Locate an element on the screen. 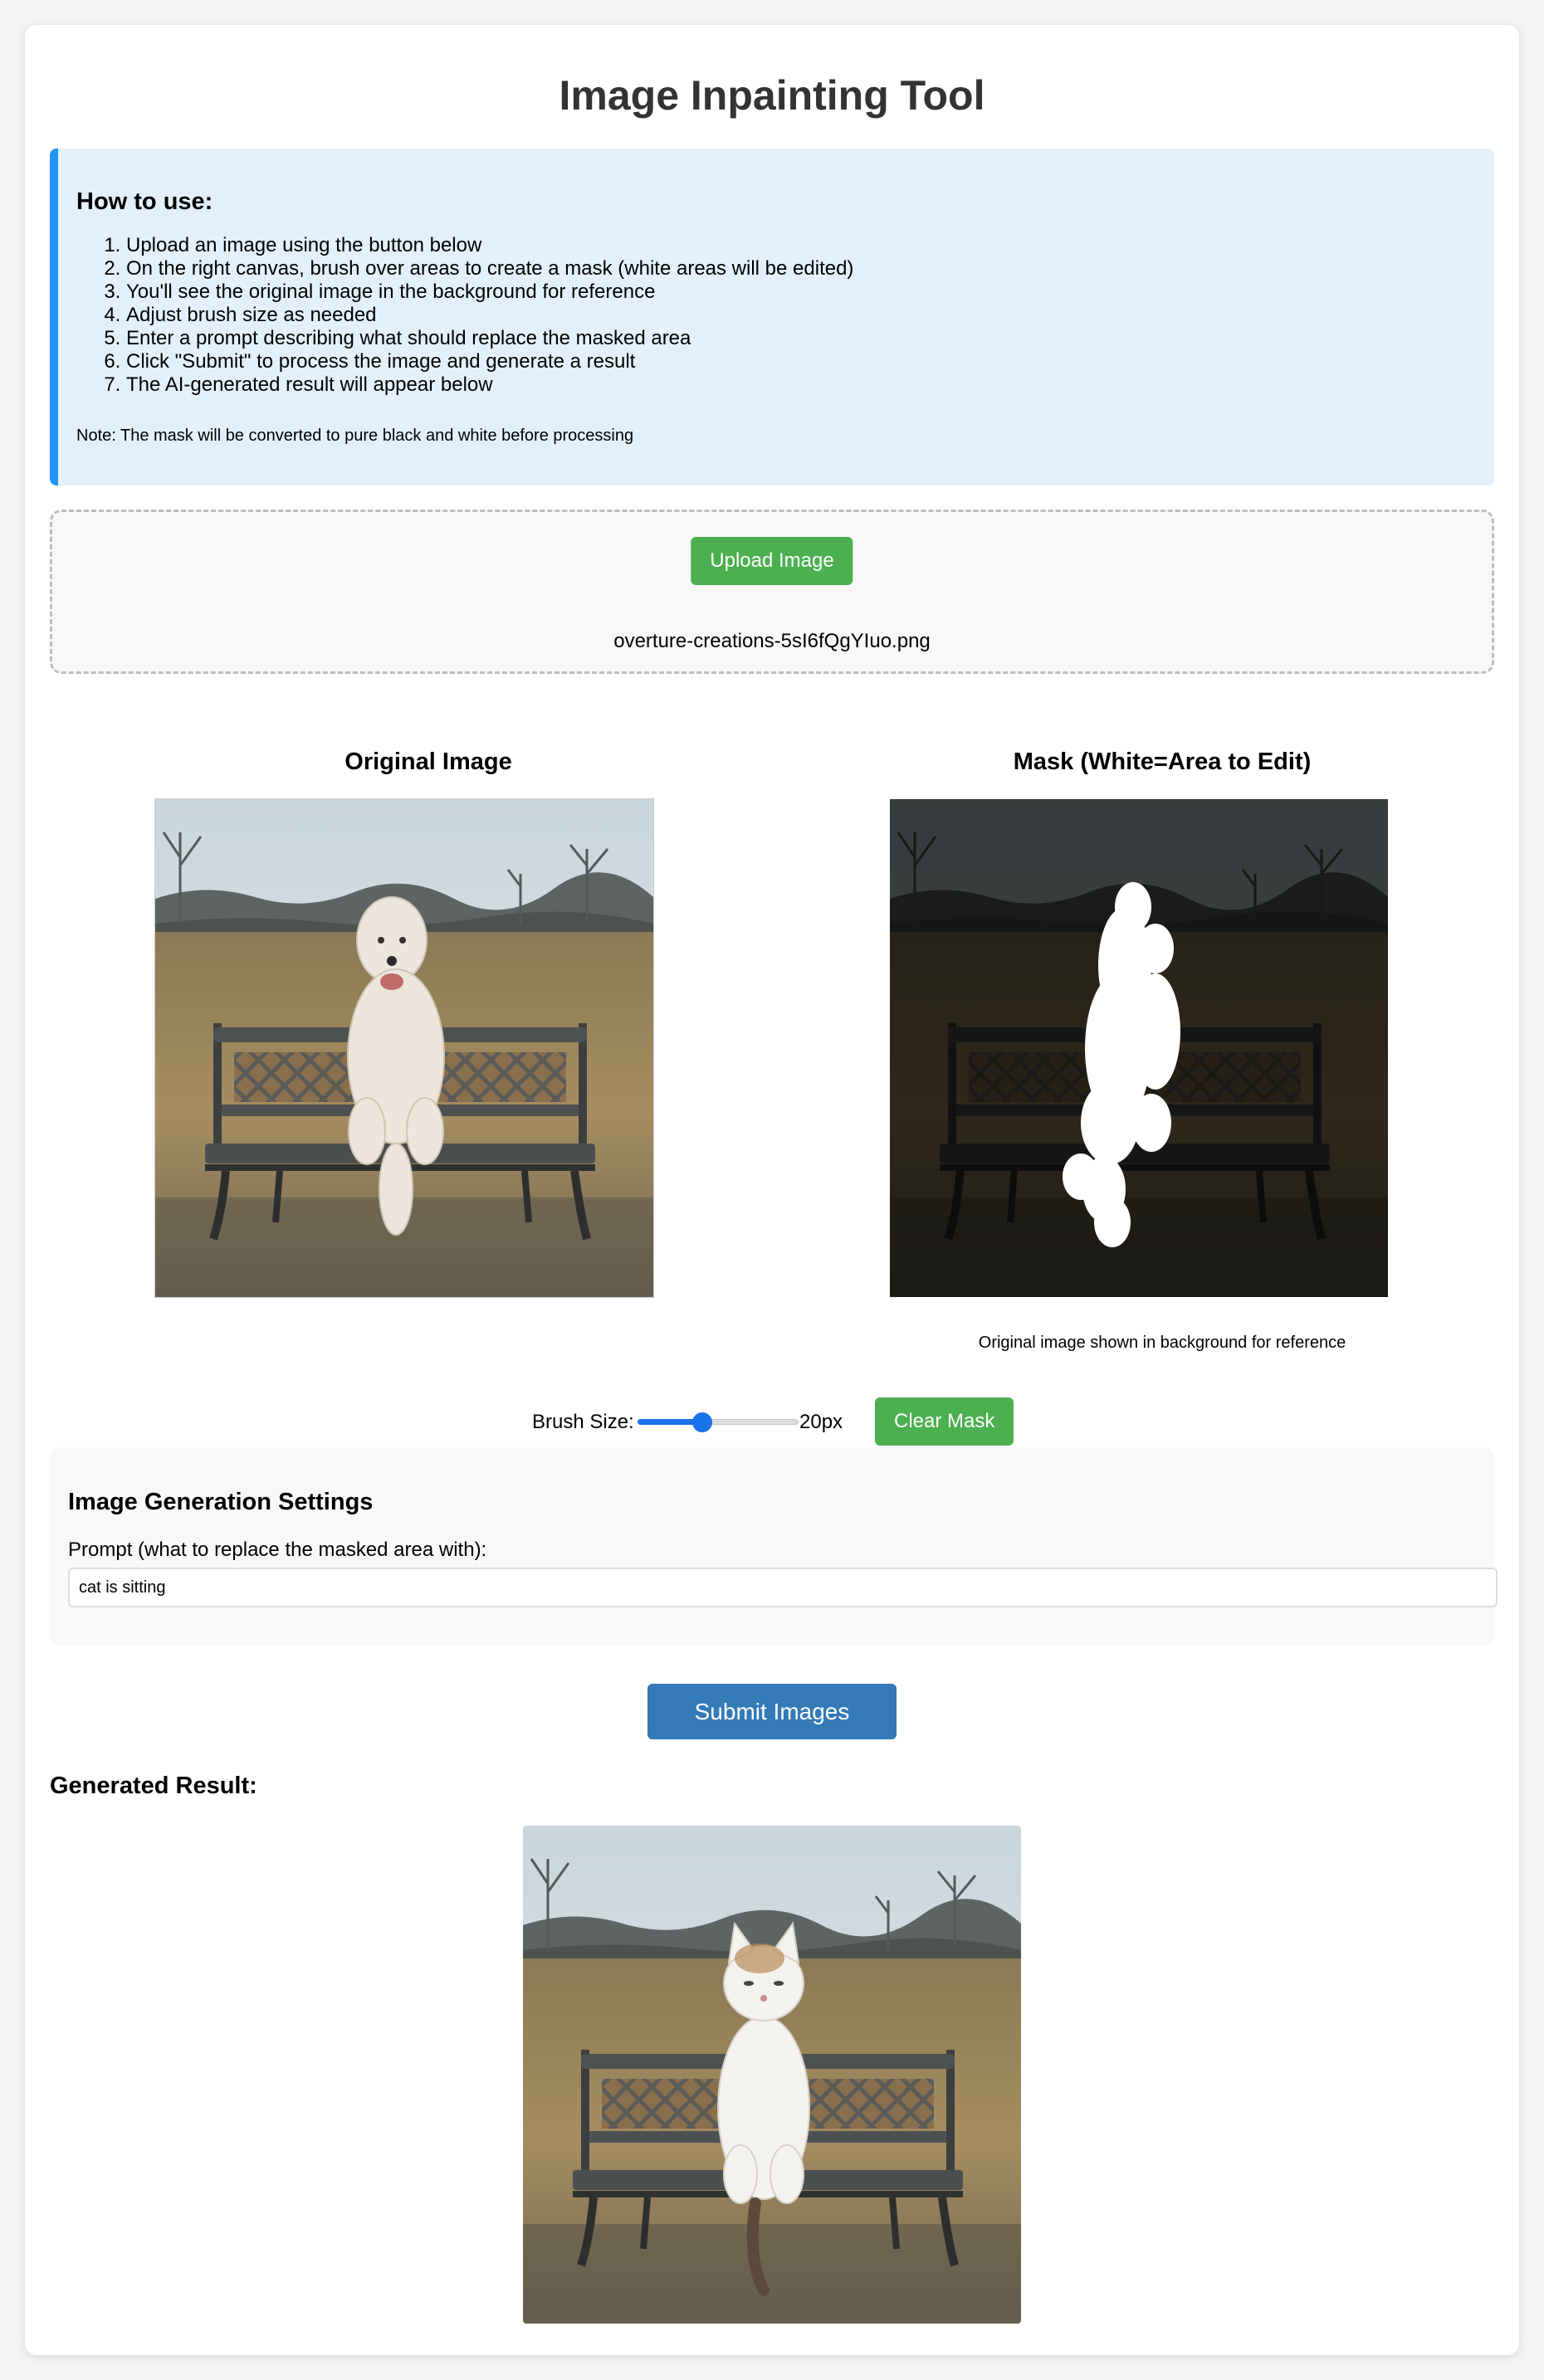 The width and height of the screenshot is (1544, 2380). brush-size-value: 20px is located at coordinates (821, 1422).